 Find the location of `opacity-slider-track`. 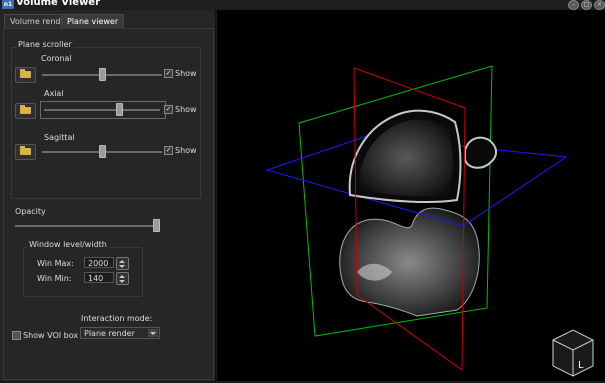

opacity-slider-track is located at coordinates (87, 226).